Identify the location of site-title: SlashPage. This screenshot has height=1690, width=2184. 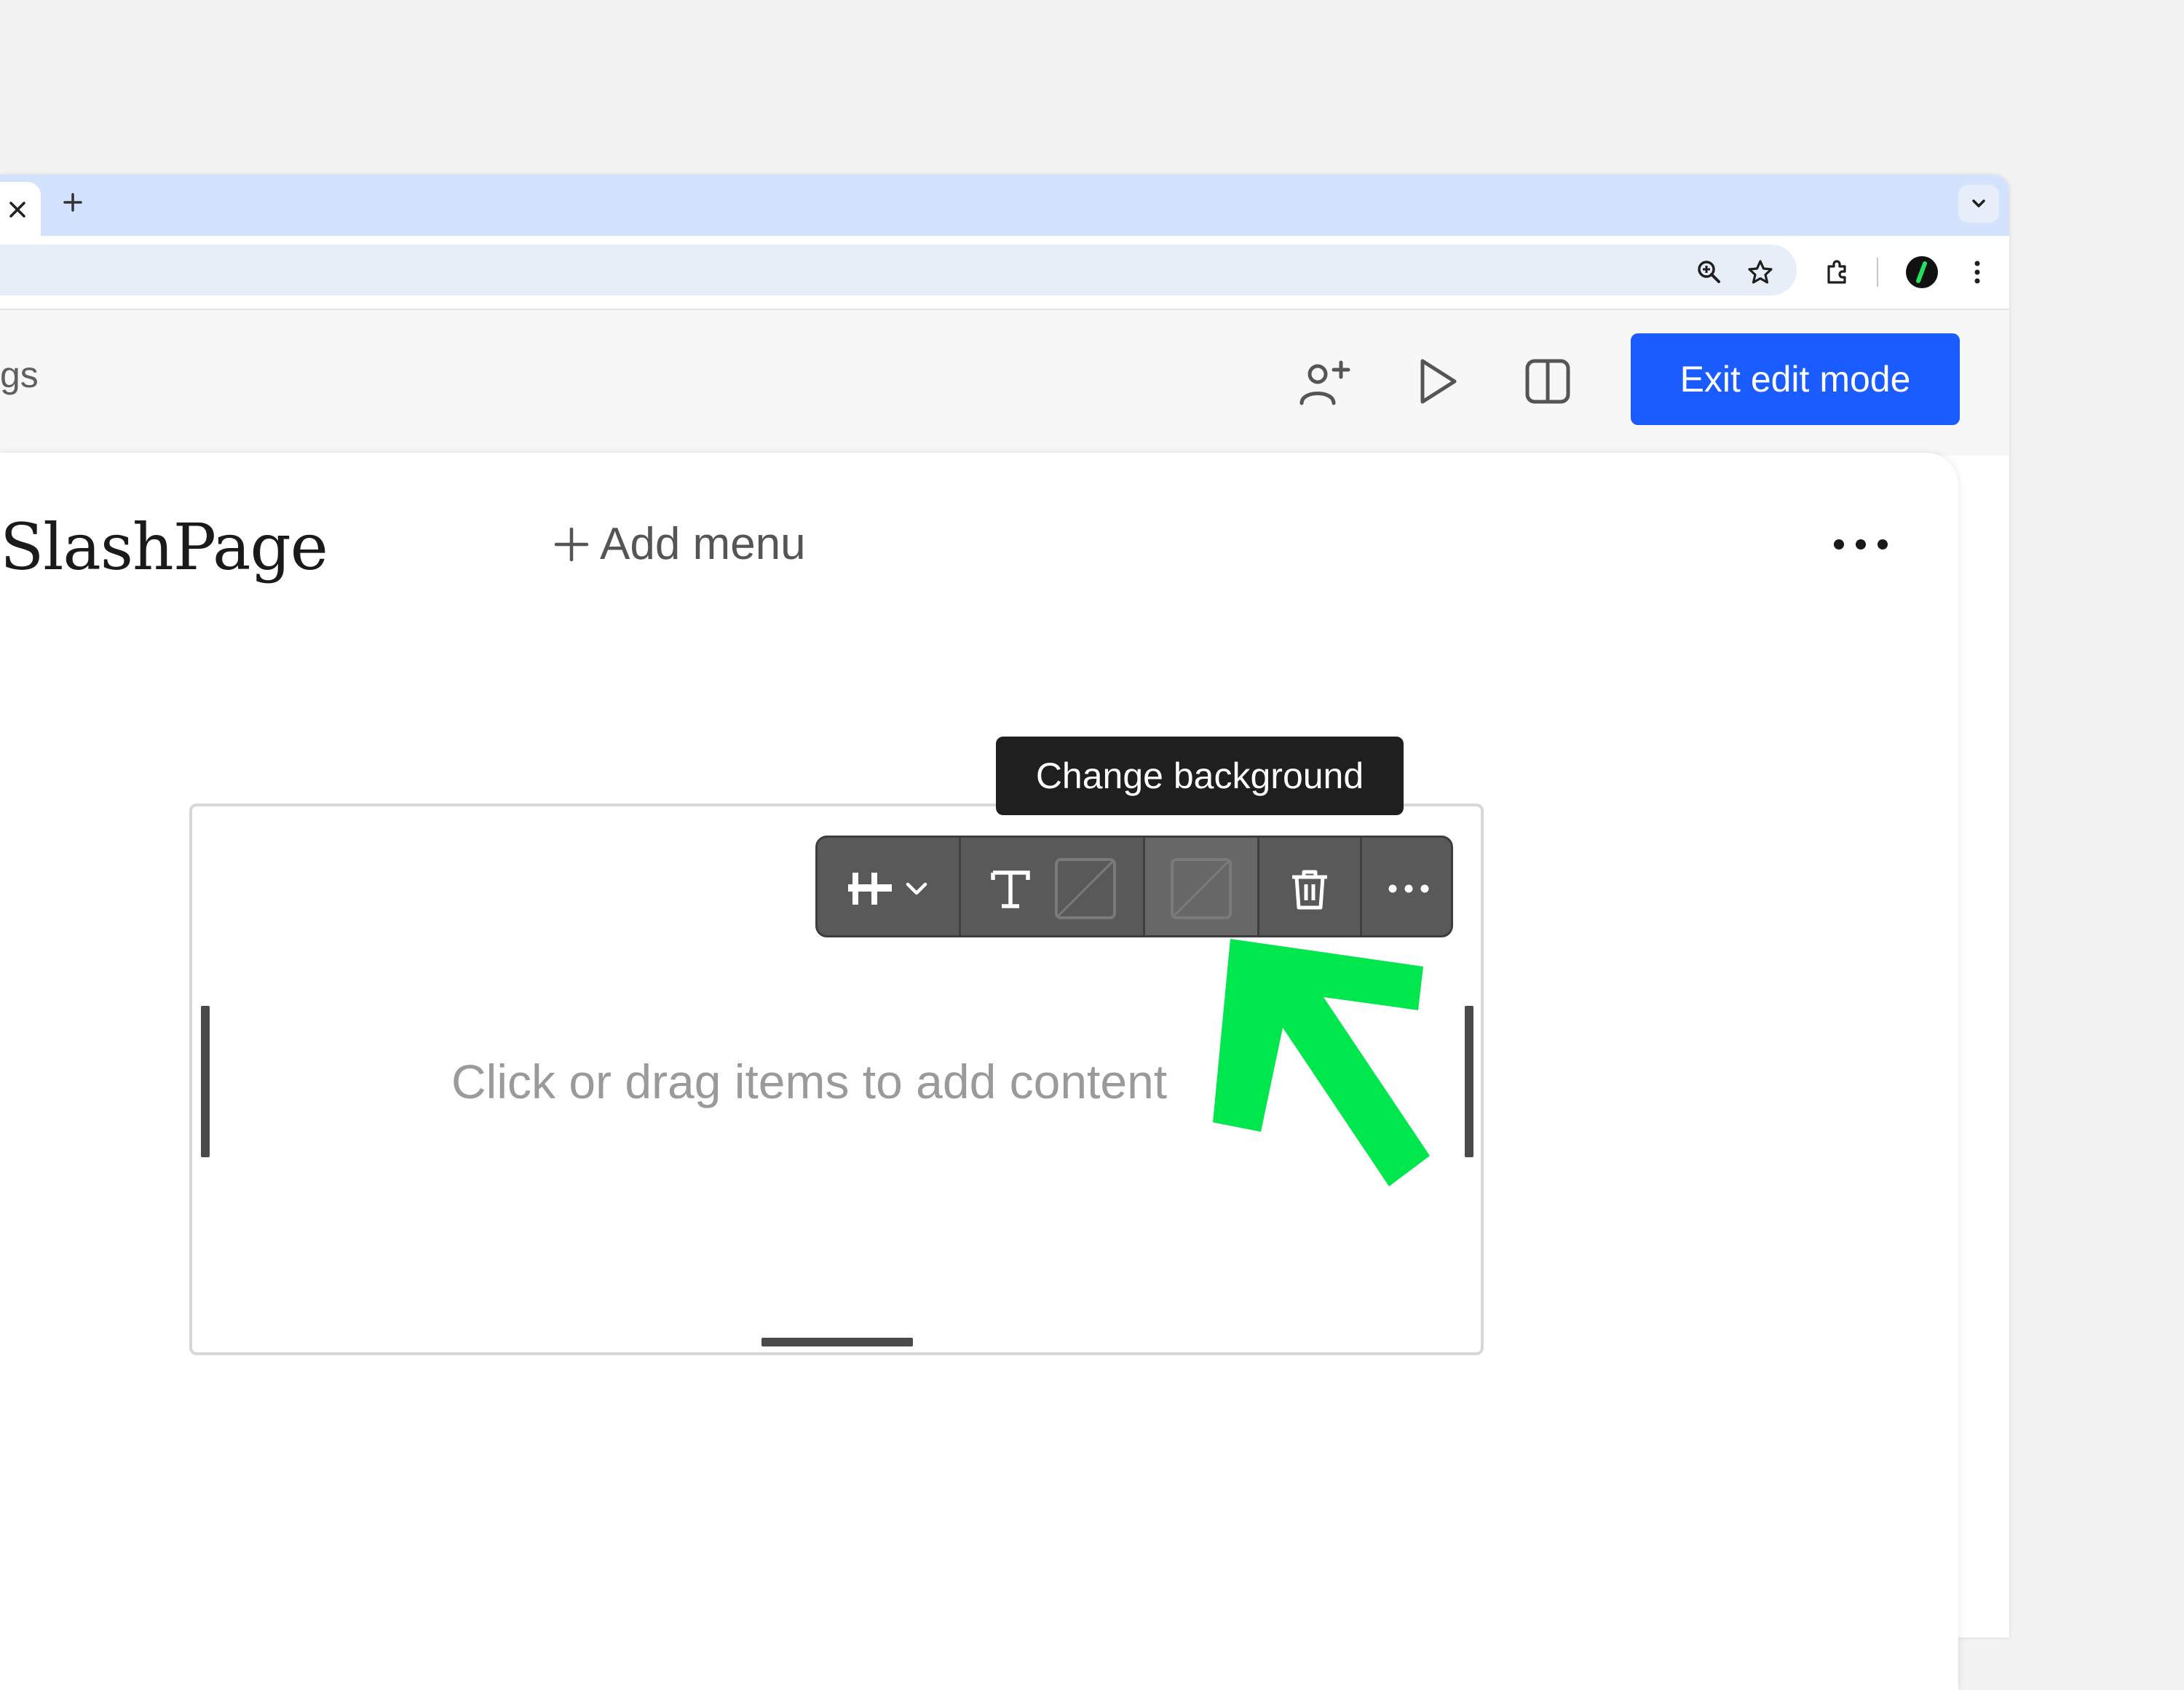
(164, 546).